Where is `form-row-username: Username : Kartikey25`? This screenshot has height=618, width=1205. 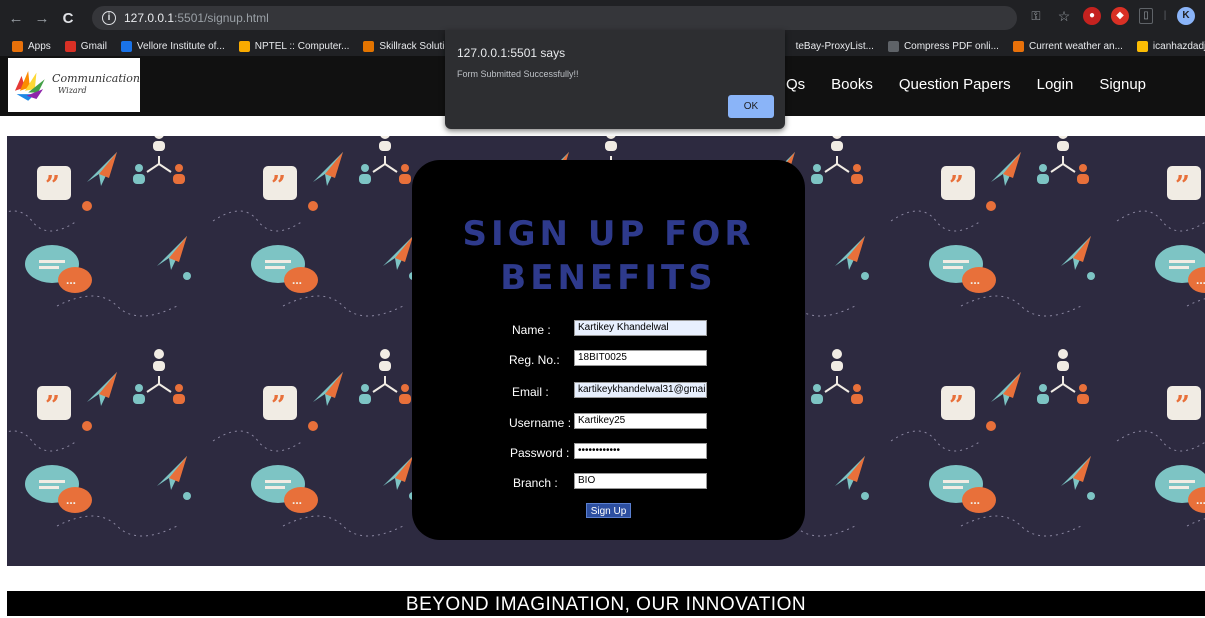 form-row-username: Username : Kartikey25 is located at coordinates (608, 423).